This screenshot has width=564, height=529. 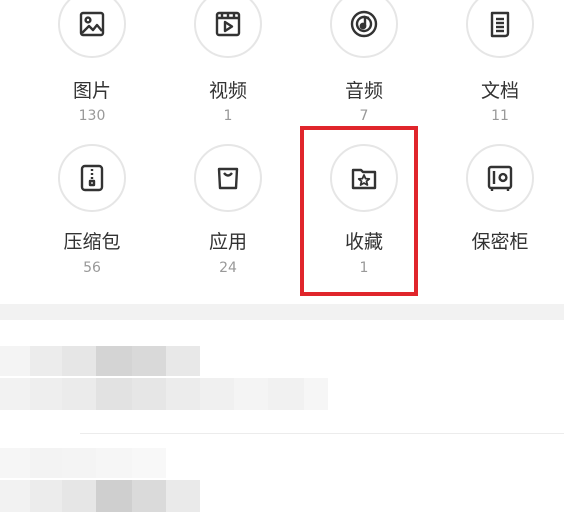 What do you see at coordinates (92, 268) in the screenshot?
I see `category-count: 56` at bounding box center [92, 268].